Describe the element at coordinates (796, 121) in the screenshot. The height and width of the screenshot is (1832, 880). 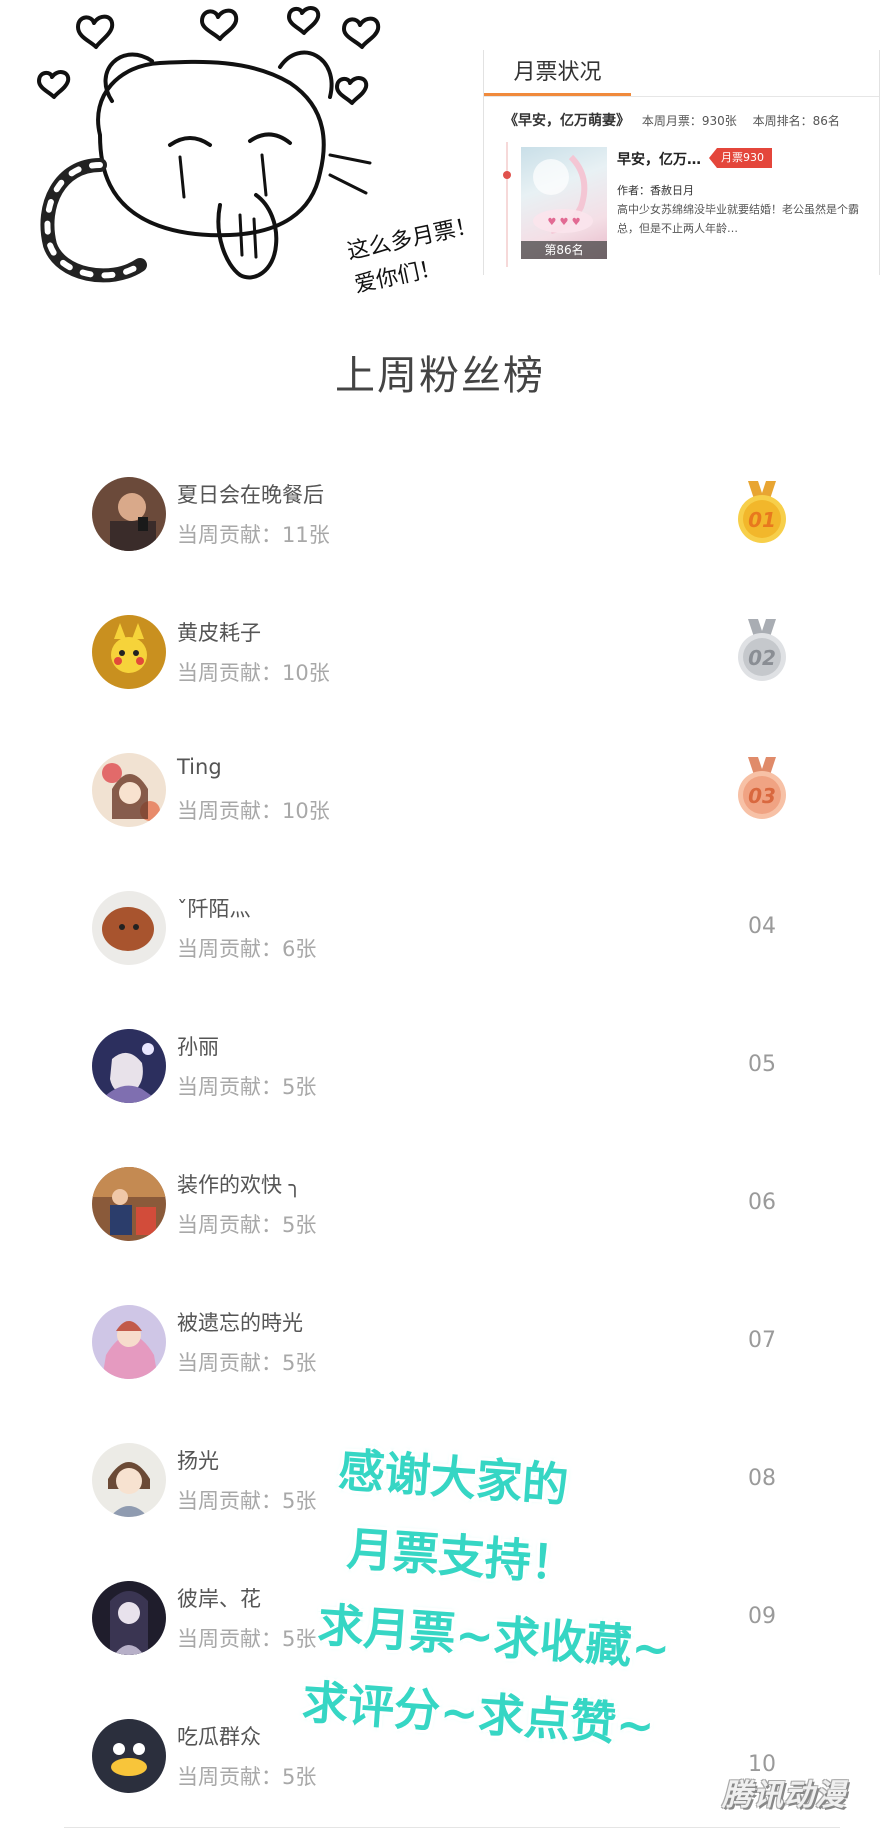
I see `weekly-rank: 本周排名：86名` at that location.